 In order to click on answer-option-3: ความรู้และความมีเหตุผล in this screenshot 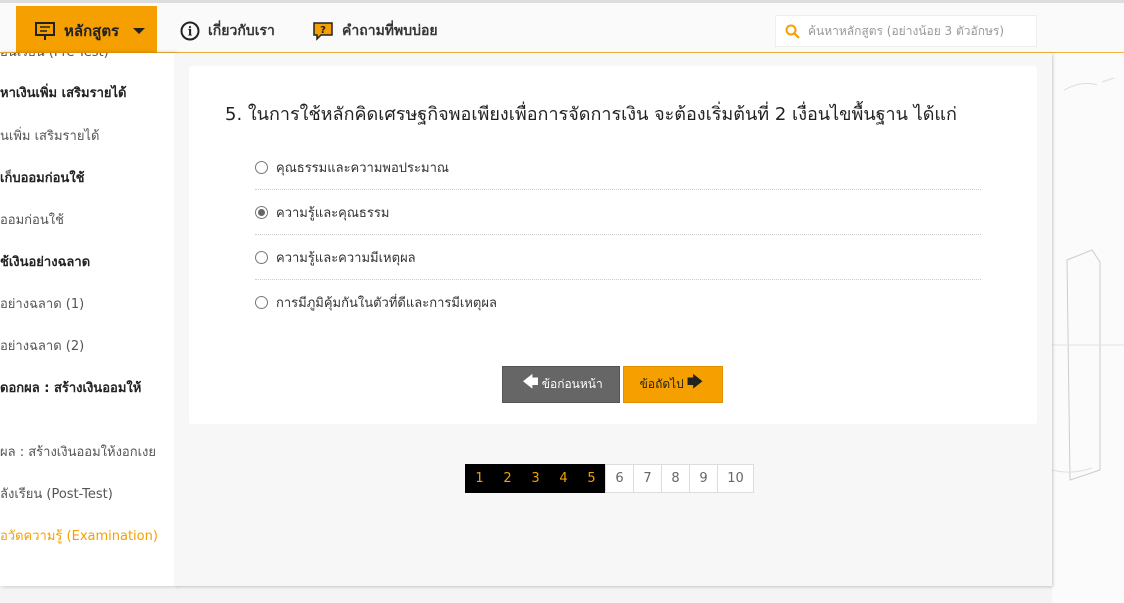, I will do `click(618, 257)`.